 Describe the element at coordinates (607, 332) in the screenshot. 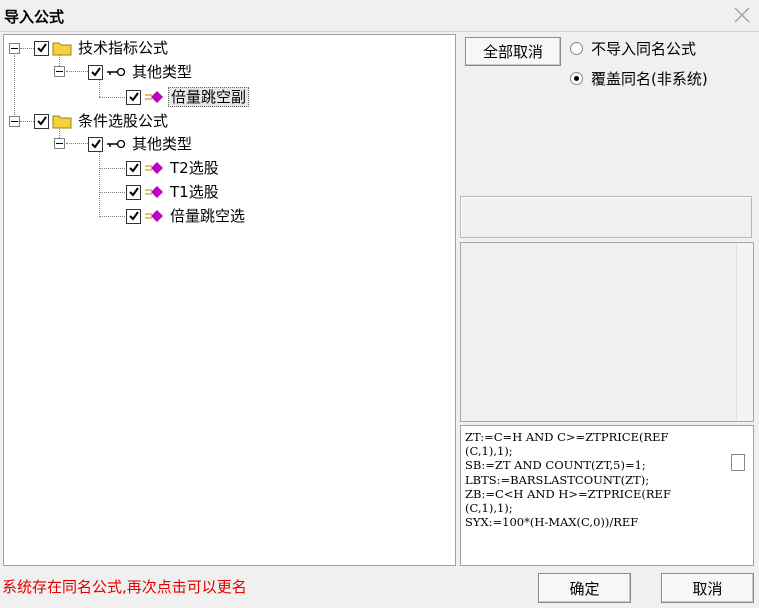

I see `description-box` at that location.